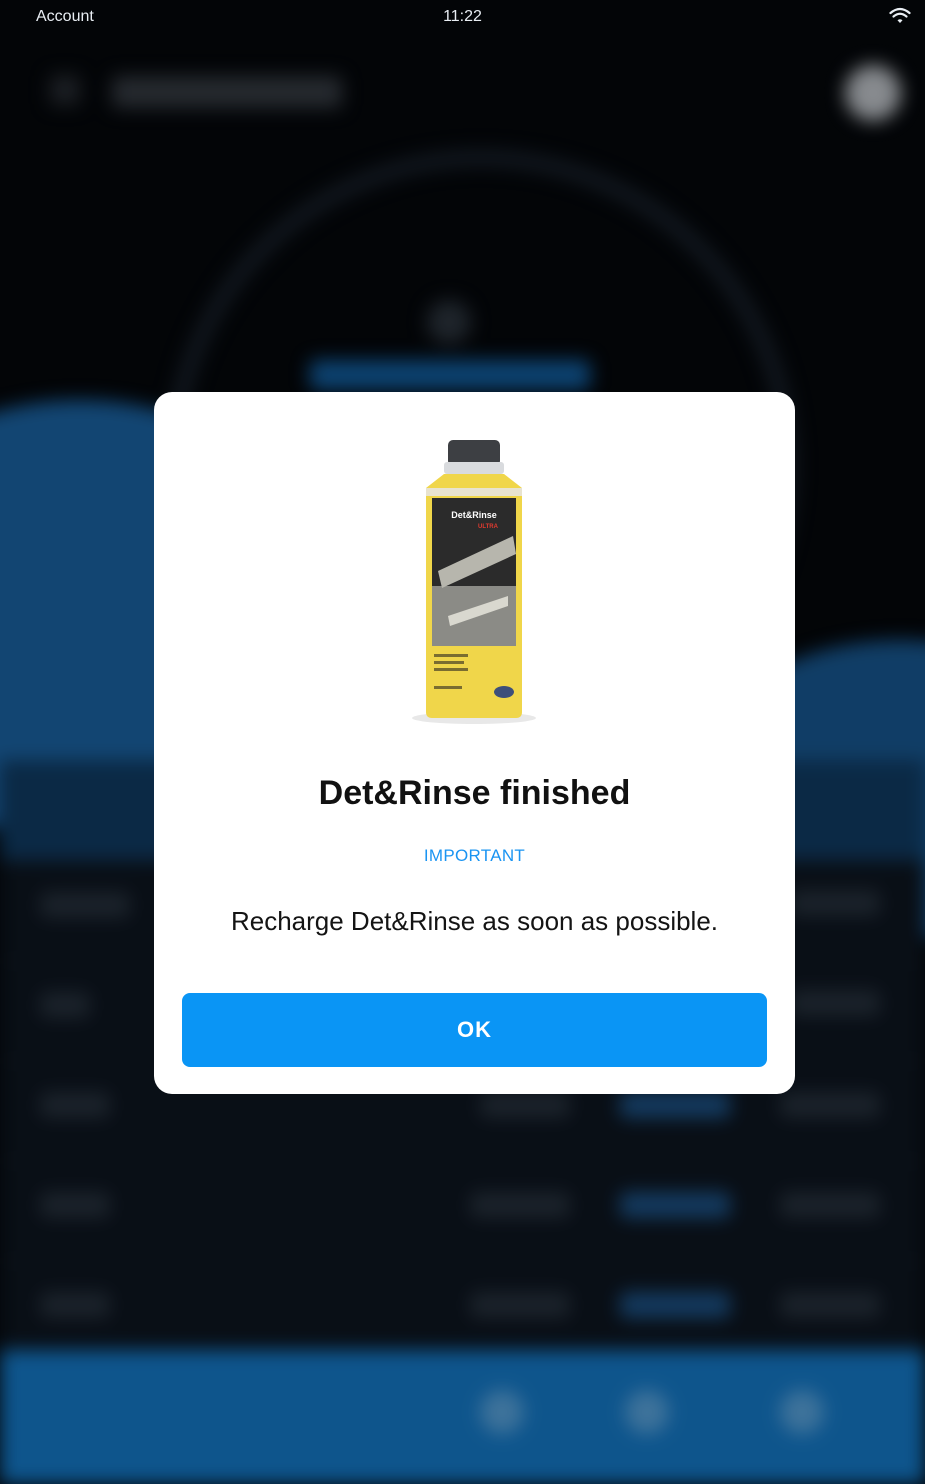  Describe the element at coordinates (900, 15) in the screenshot. I see `wifi-icon` at that location.